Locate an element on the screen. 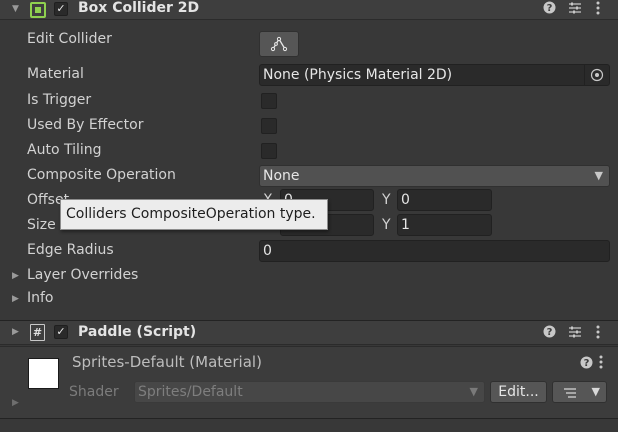 Image resolution: width=618 pixels, height=432 pixels. component-title: Paddle (Script) is located at coordinates (137, 332).